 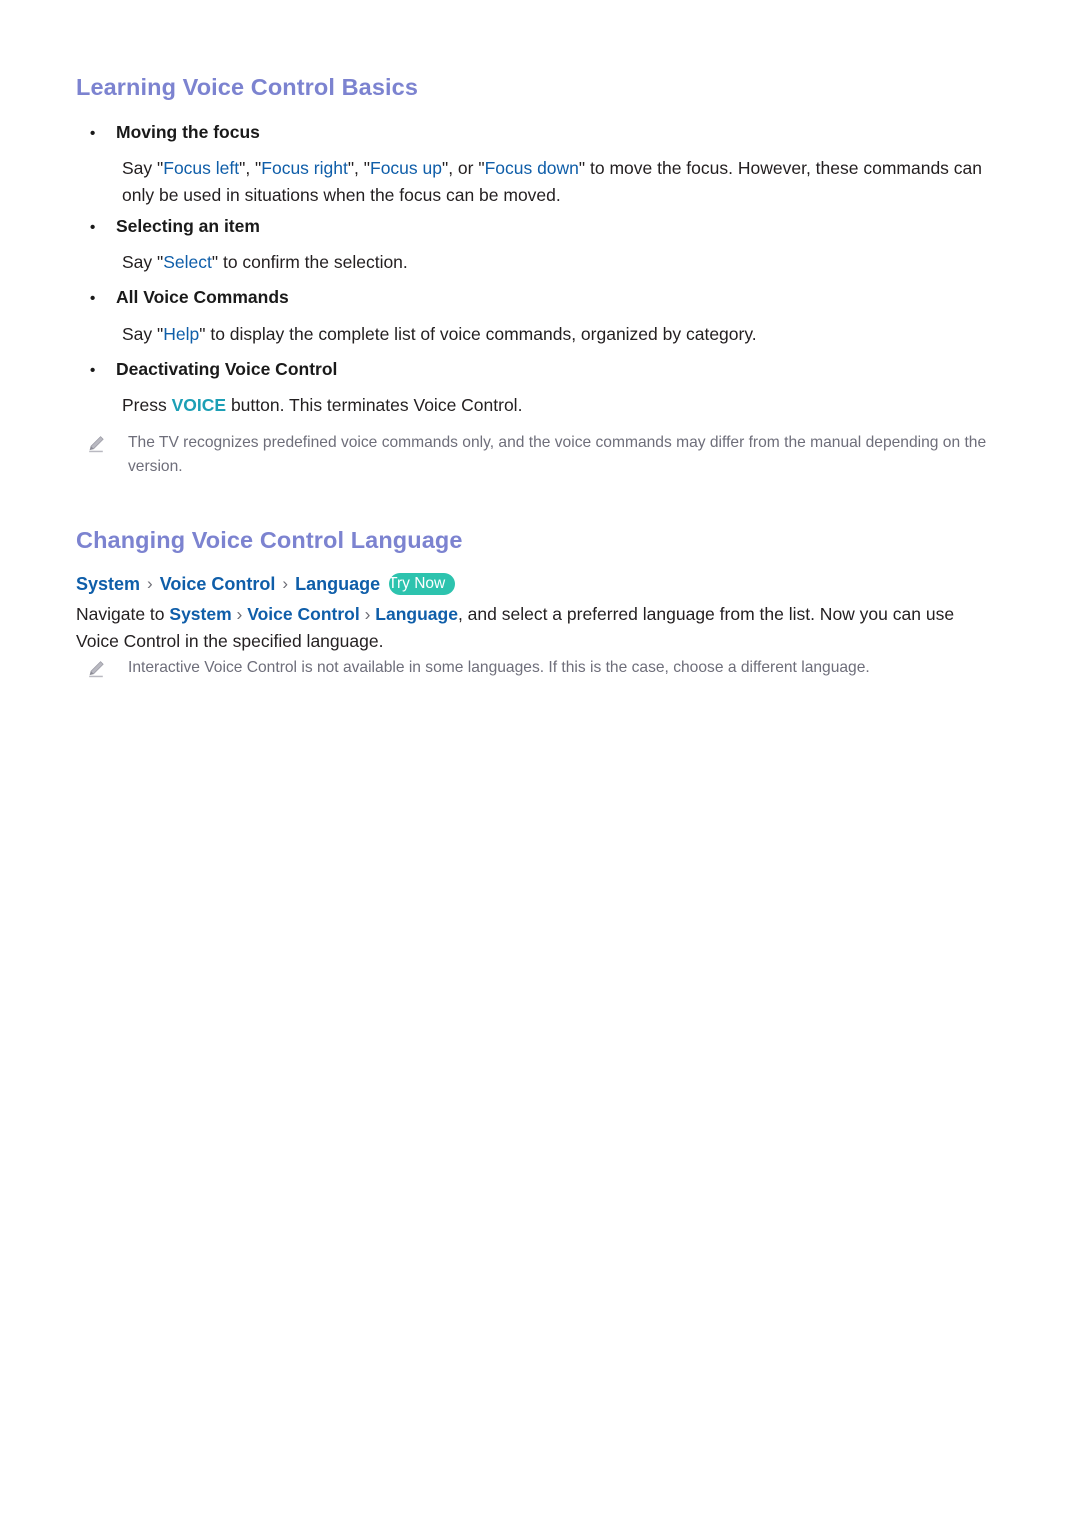 I want to click on inline-breadcrumb-system: System, so click(x=200, y=614).